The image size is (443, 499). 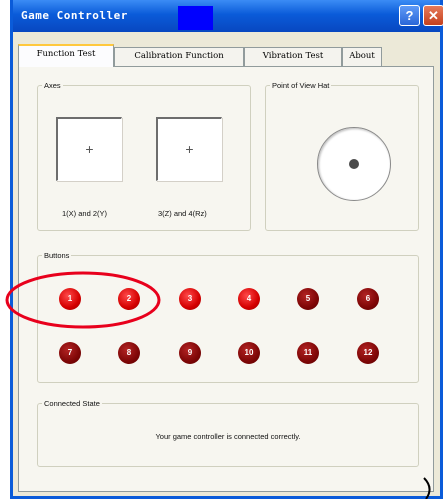 I want to click on tab-vibration-test: Vibration Test, so click(x=293, y=56).